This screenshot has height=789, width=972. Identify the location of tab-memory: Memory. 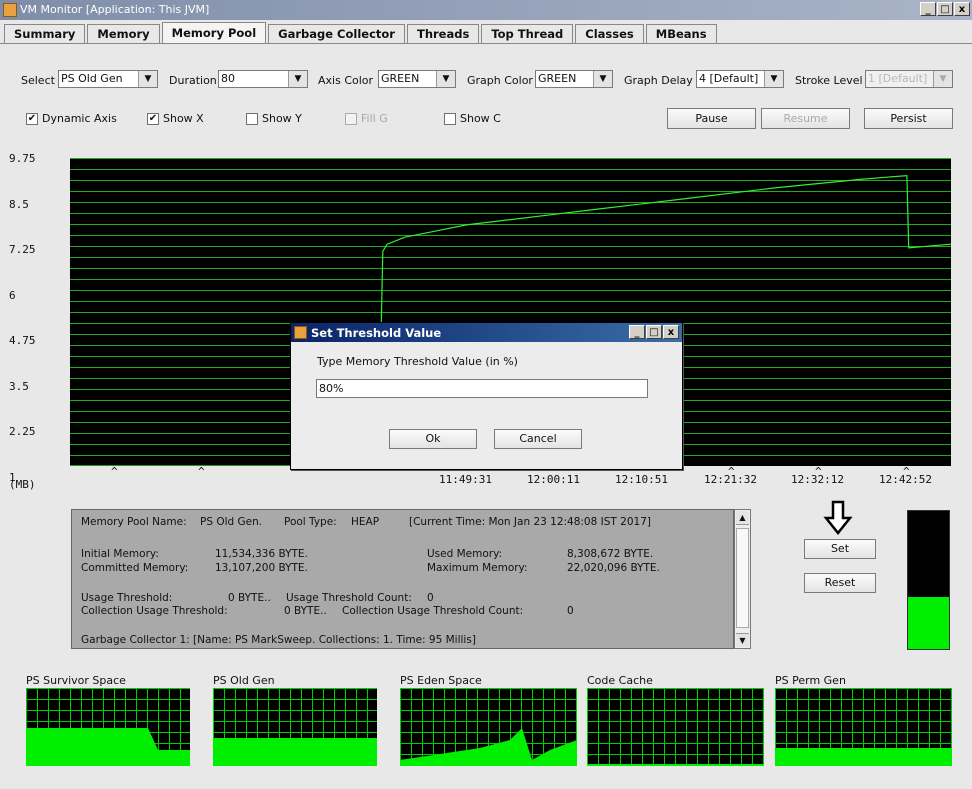
(123, 33).